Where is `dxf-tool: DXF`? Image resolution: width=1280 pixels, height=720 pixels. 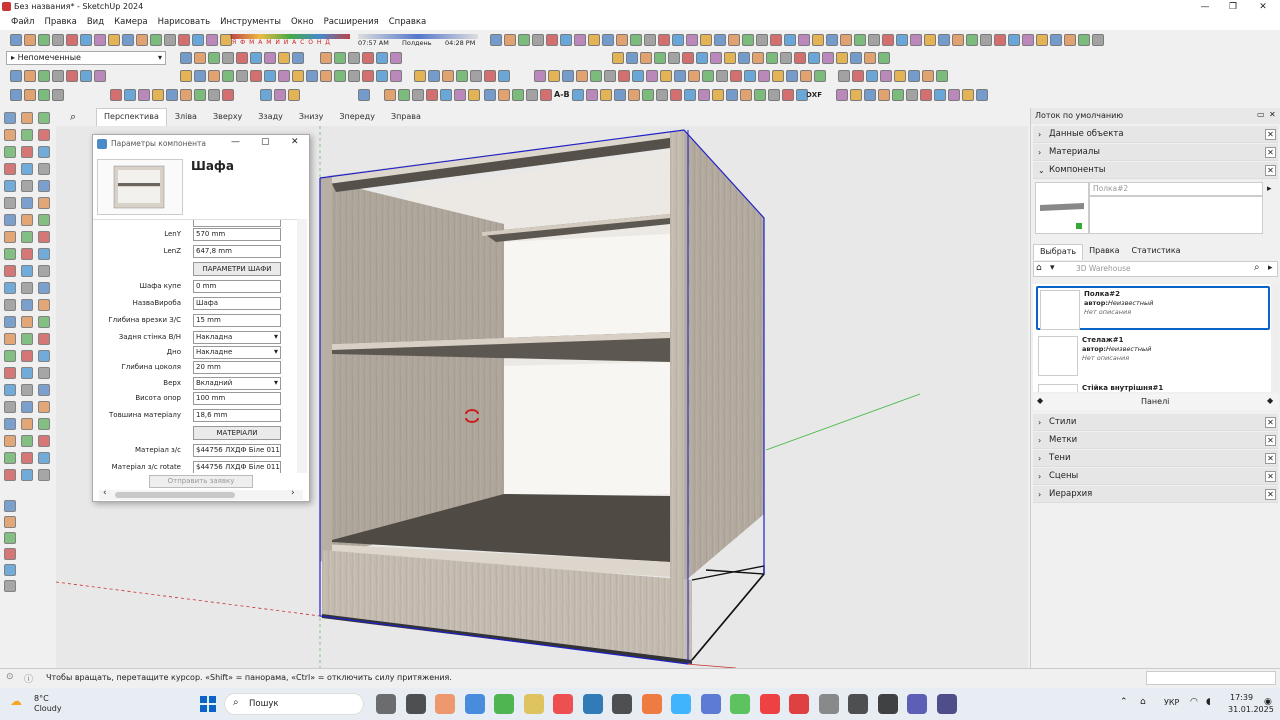 dxf-tool: DXF is located at coordinates (814, 95).